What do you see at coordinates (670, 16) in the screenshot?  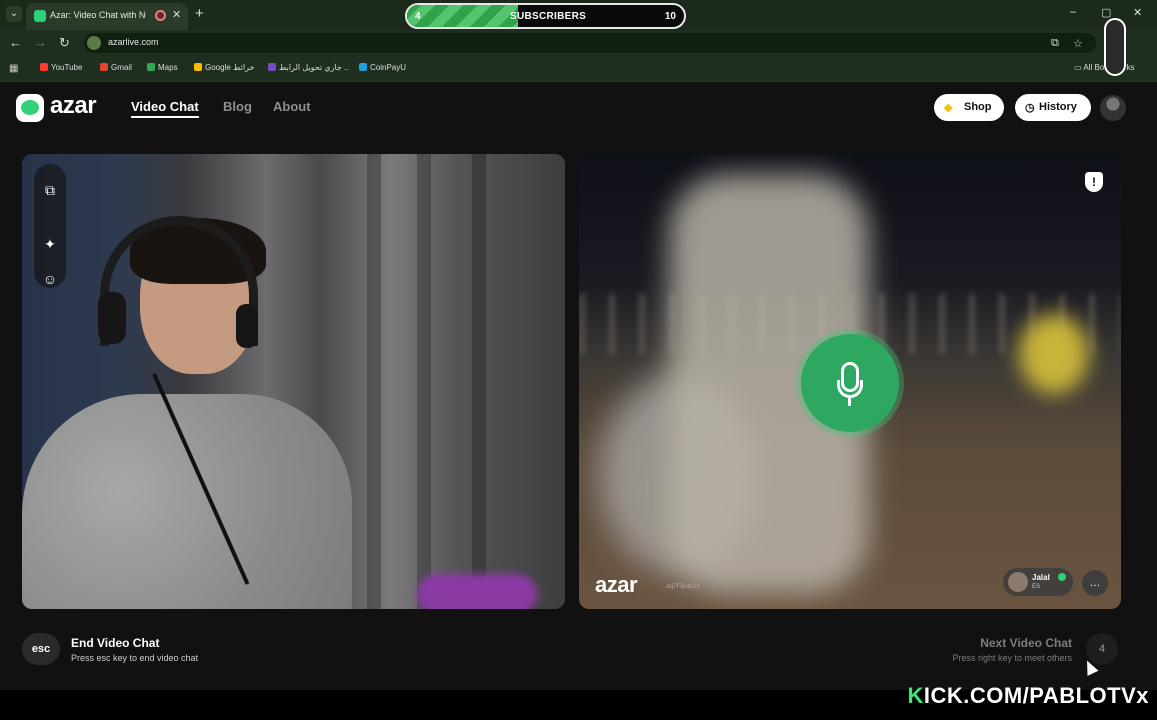 I see `subscriber-goal-target: 10` at bounding box center [670, 16].